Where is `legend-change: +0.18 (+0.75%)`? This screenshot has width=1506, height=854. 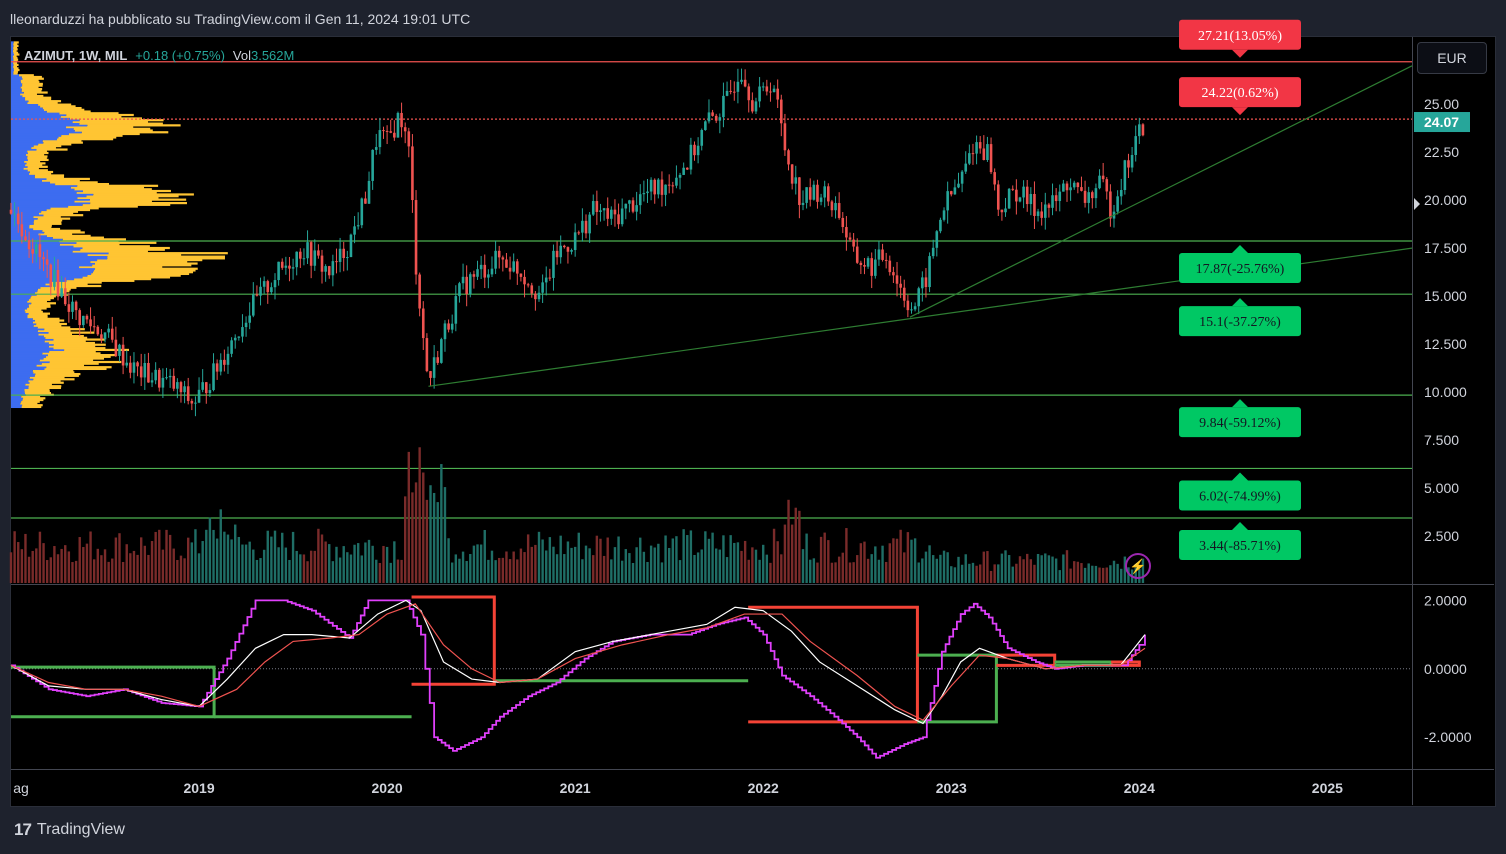 legend-change: +0.18 (+0.75%) is located at coordinates (180, 55).